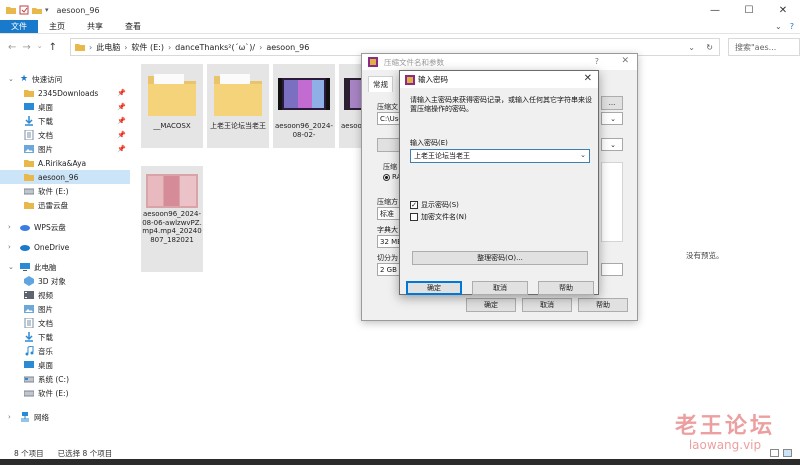 The width and height of the screenshot is (800, 465). I want to click on item-count: 8 个项目, so click(29, 453).